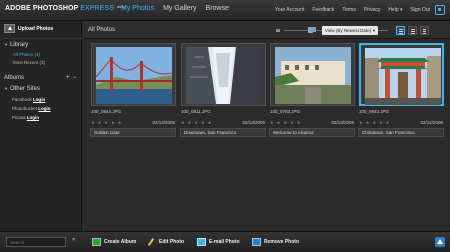 The height and width of the screenshot is (252, 450). I want to click on photo-caption: Golden Gate, so click(133, 132).